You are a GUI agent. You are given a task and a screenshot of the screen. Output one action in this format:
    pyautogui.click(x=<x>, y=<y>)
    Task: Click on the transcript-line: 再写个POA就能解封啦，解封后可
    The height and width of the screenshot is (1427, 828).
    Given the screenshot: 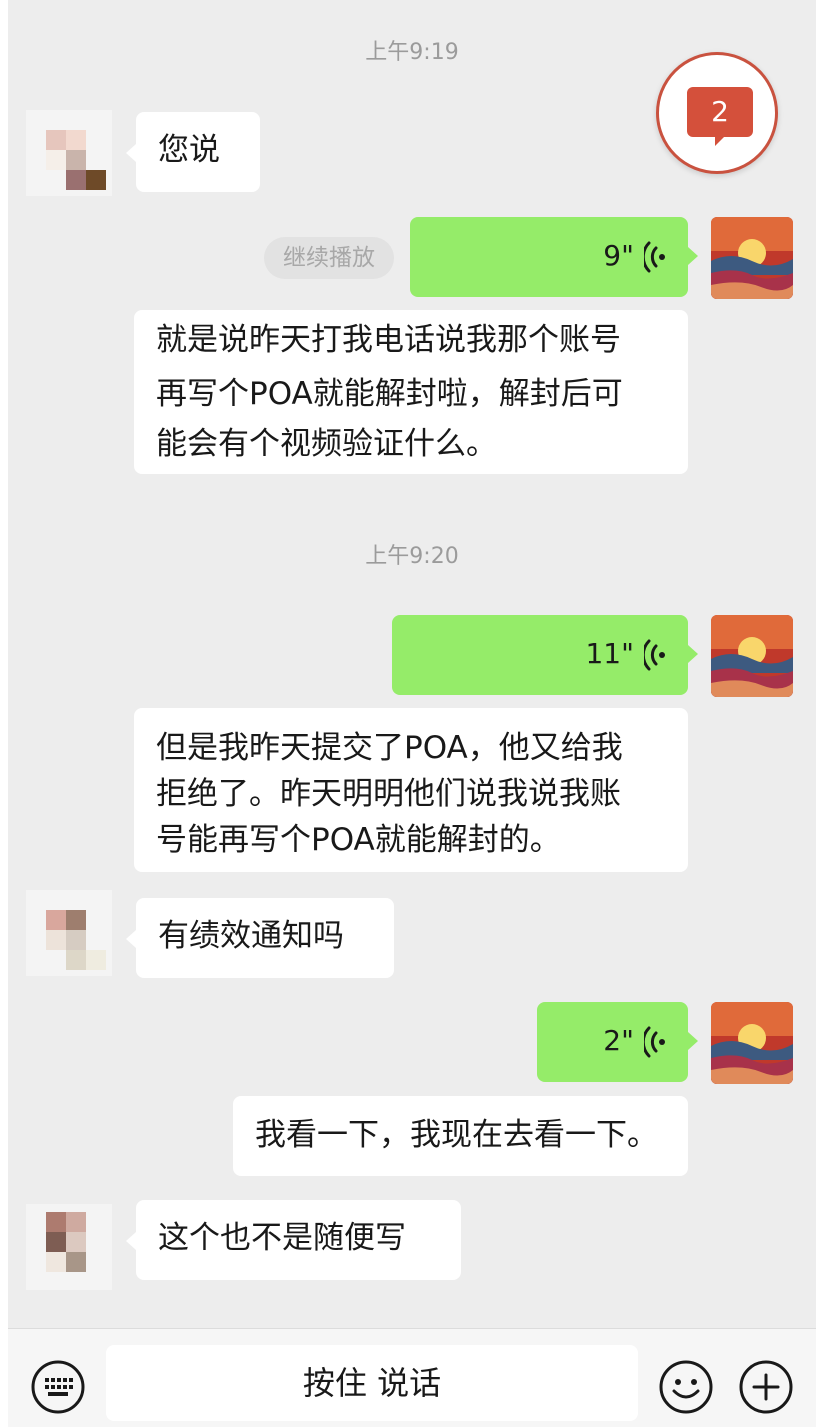 What is the action you would take?
    pyautogui.click(x=389, y=394)
    